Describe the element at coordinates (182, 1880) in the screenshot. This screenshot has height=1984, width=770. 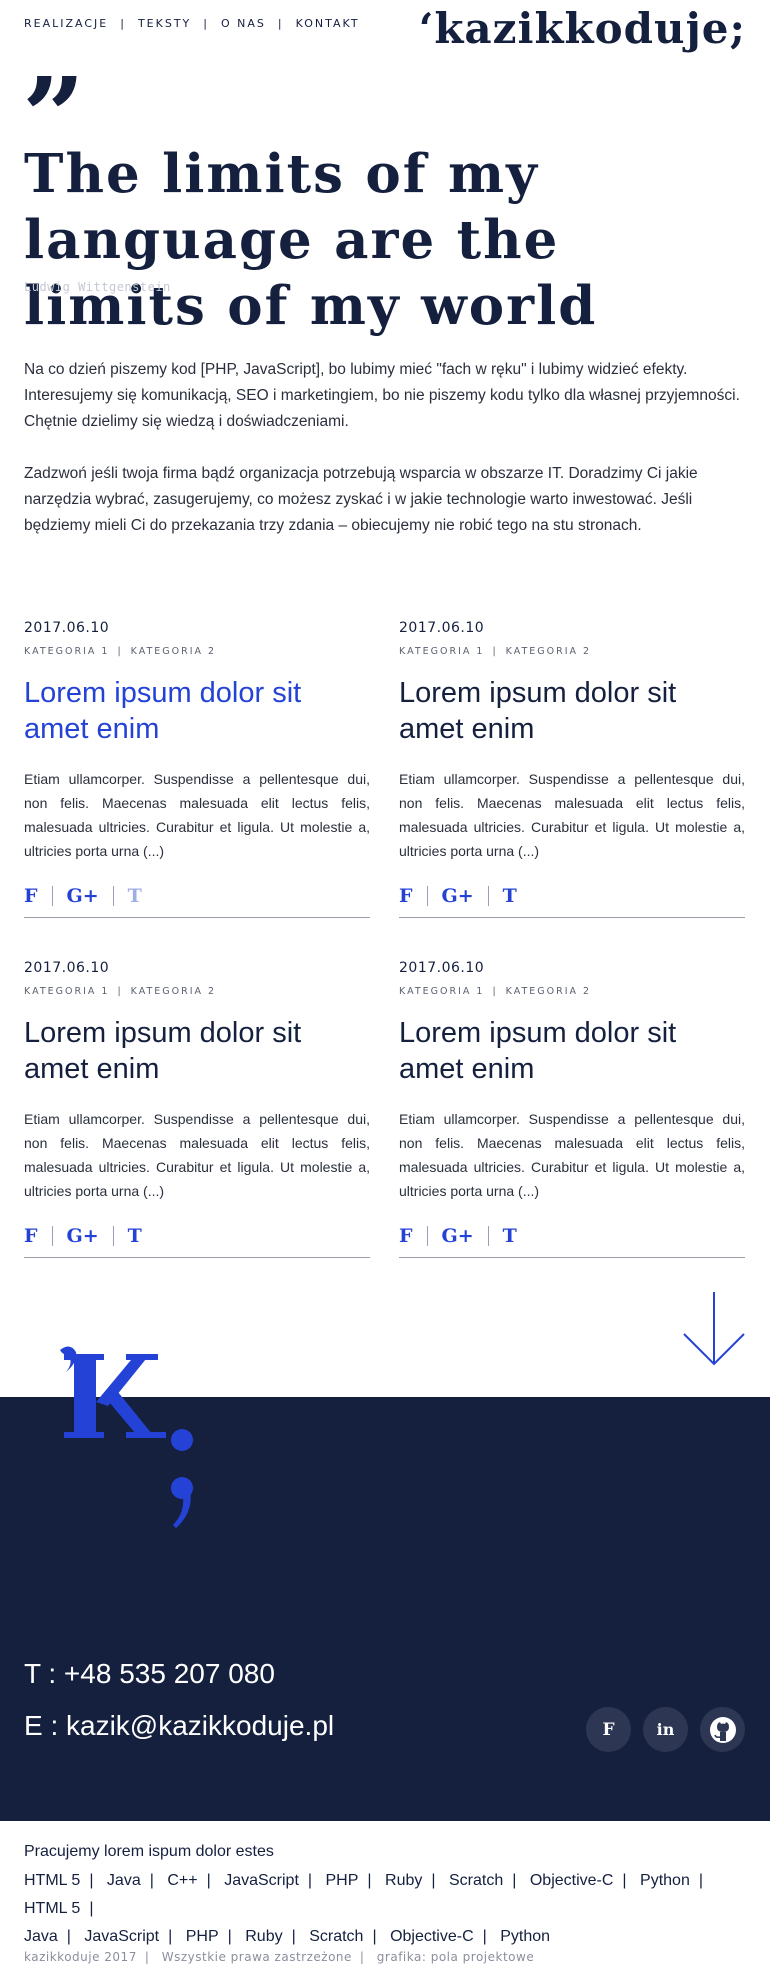
I see `tech-item: C++` at that location.